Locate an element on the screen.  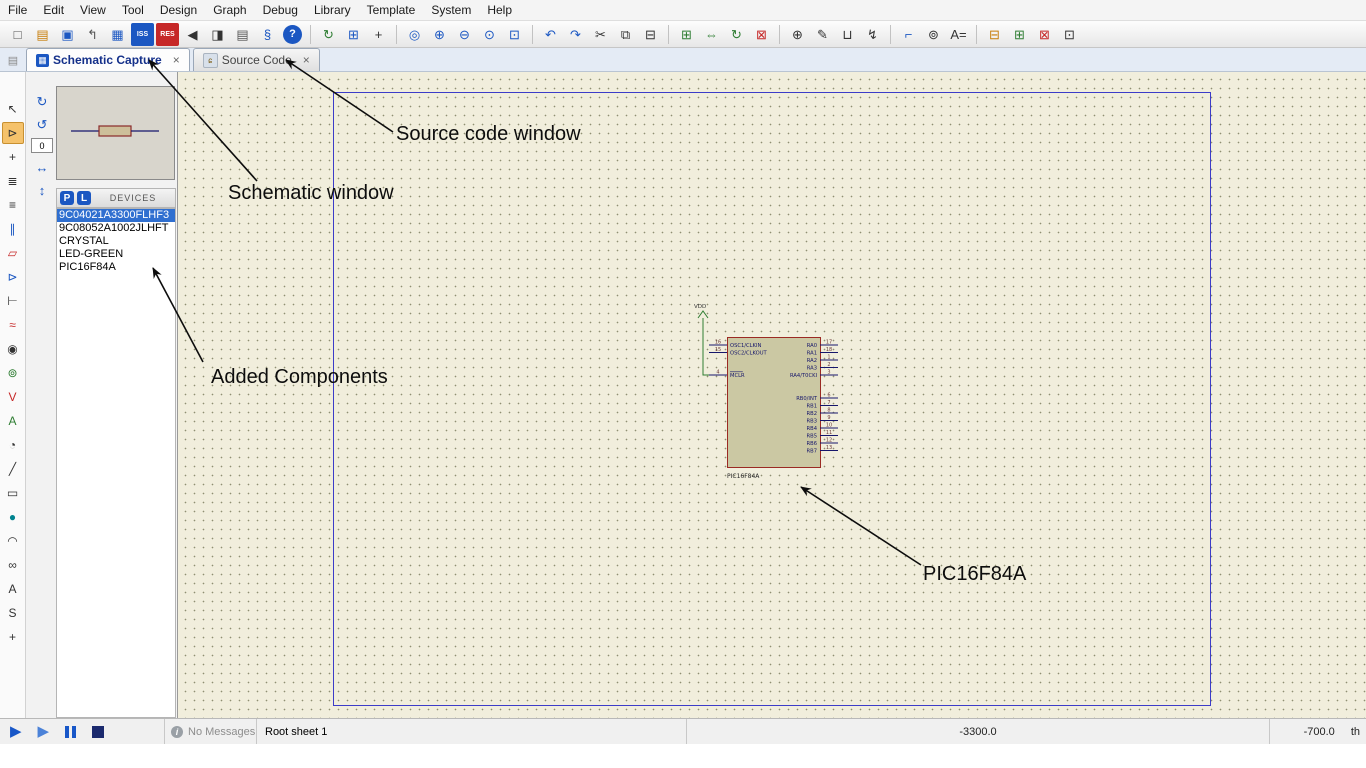
rotation-angle-input is located at coordinates (42, 145).